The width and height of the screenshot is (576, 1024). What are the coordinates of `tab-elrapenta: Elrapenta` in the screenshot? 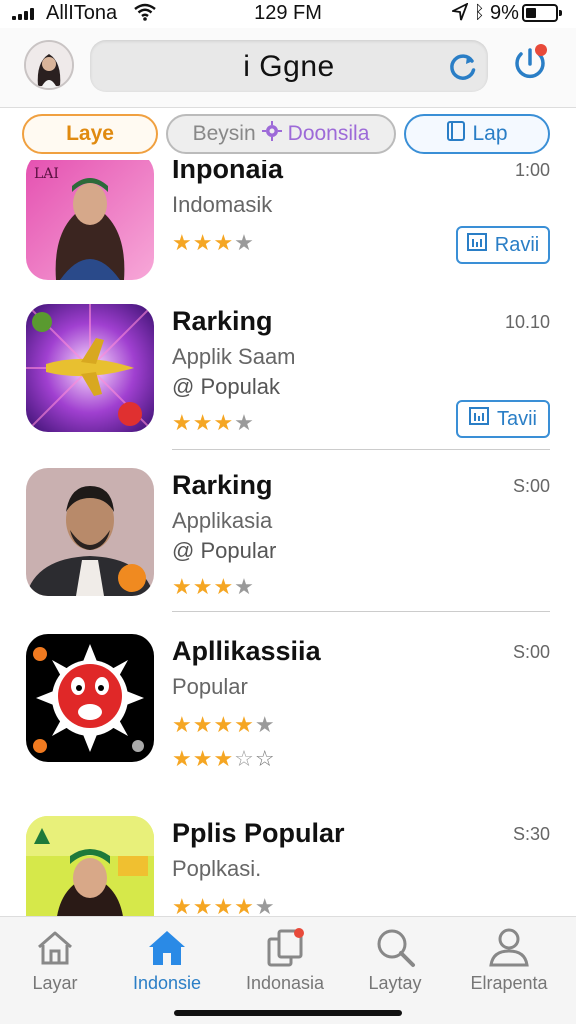 It's located at (509, 959).